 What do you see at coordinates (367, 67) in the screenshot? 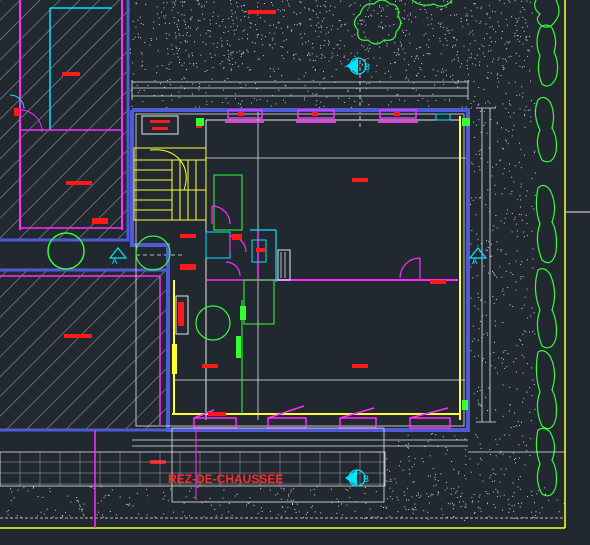
I see `section-label-b-top: B` at bounding box center [367, 67].